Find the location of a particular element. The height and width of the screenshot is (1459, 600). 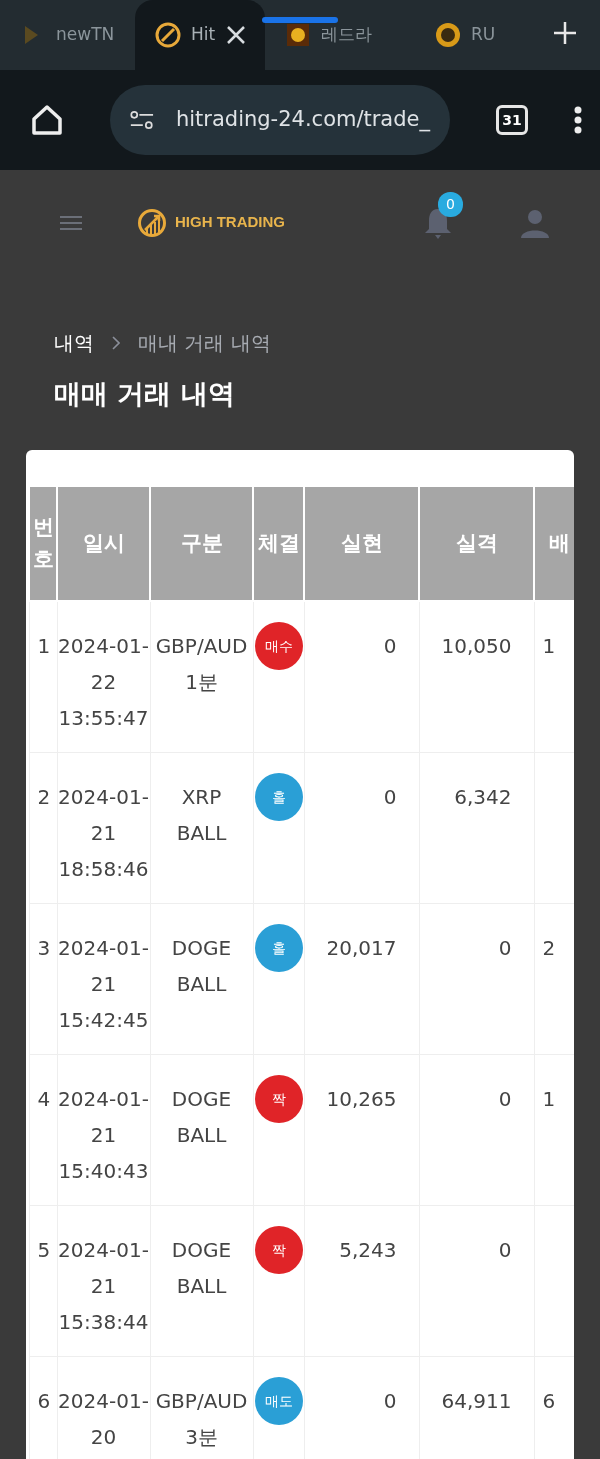

table-cell: 1 is located at coordinates (43, 677).